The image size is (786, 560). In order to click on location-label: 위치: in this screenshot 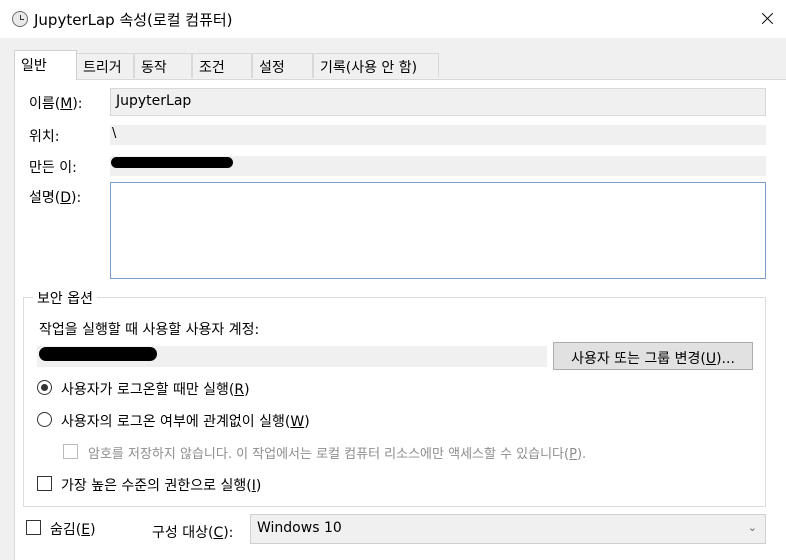, I will do `click(44, 137)`.